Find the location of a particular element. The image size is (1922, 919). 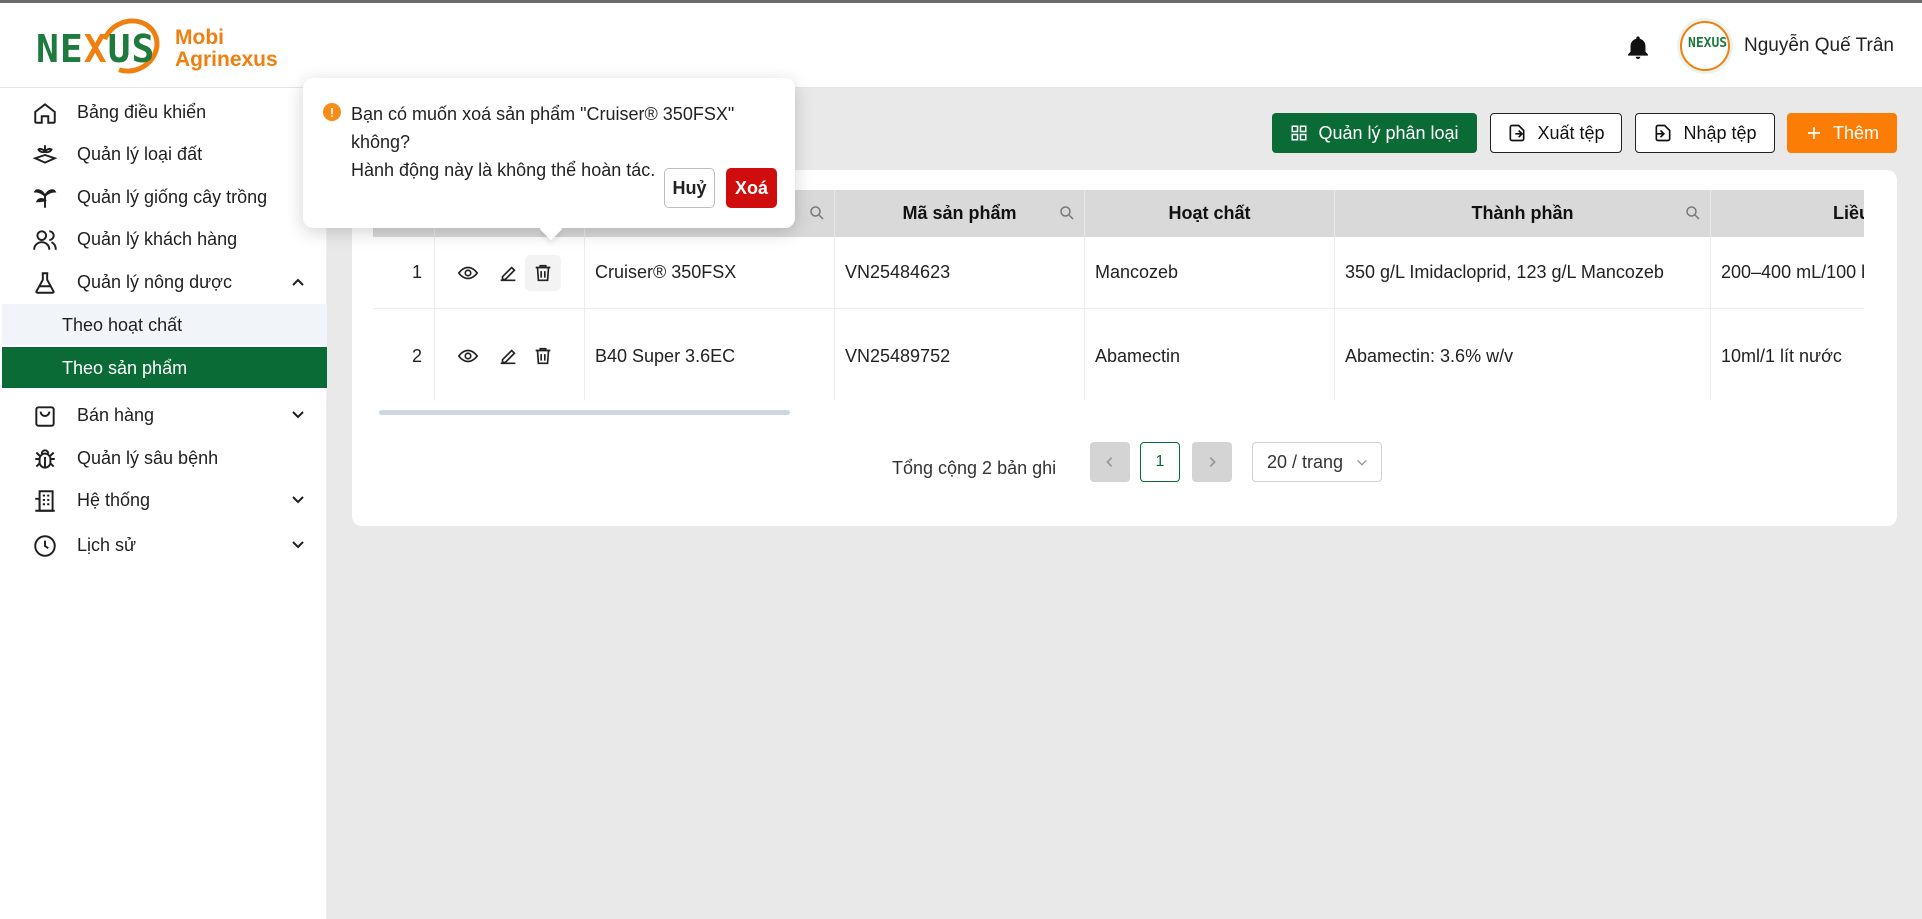

sidebar-item-plants: Quản lý giống cây trồng is located at coordinates (163, 197).